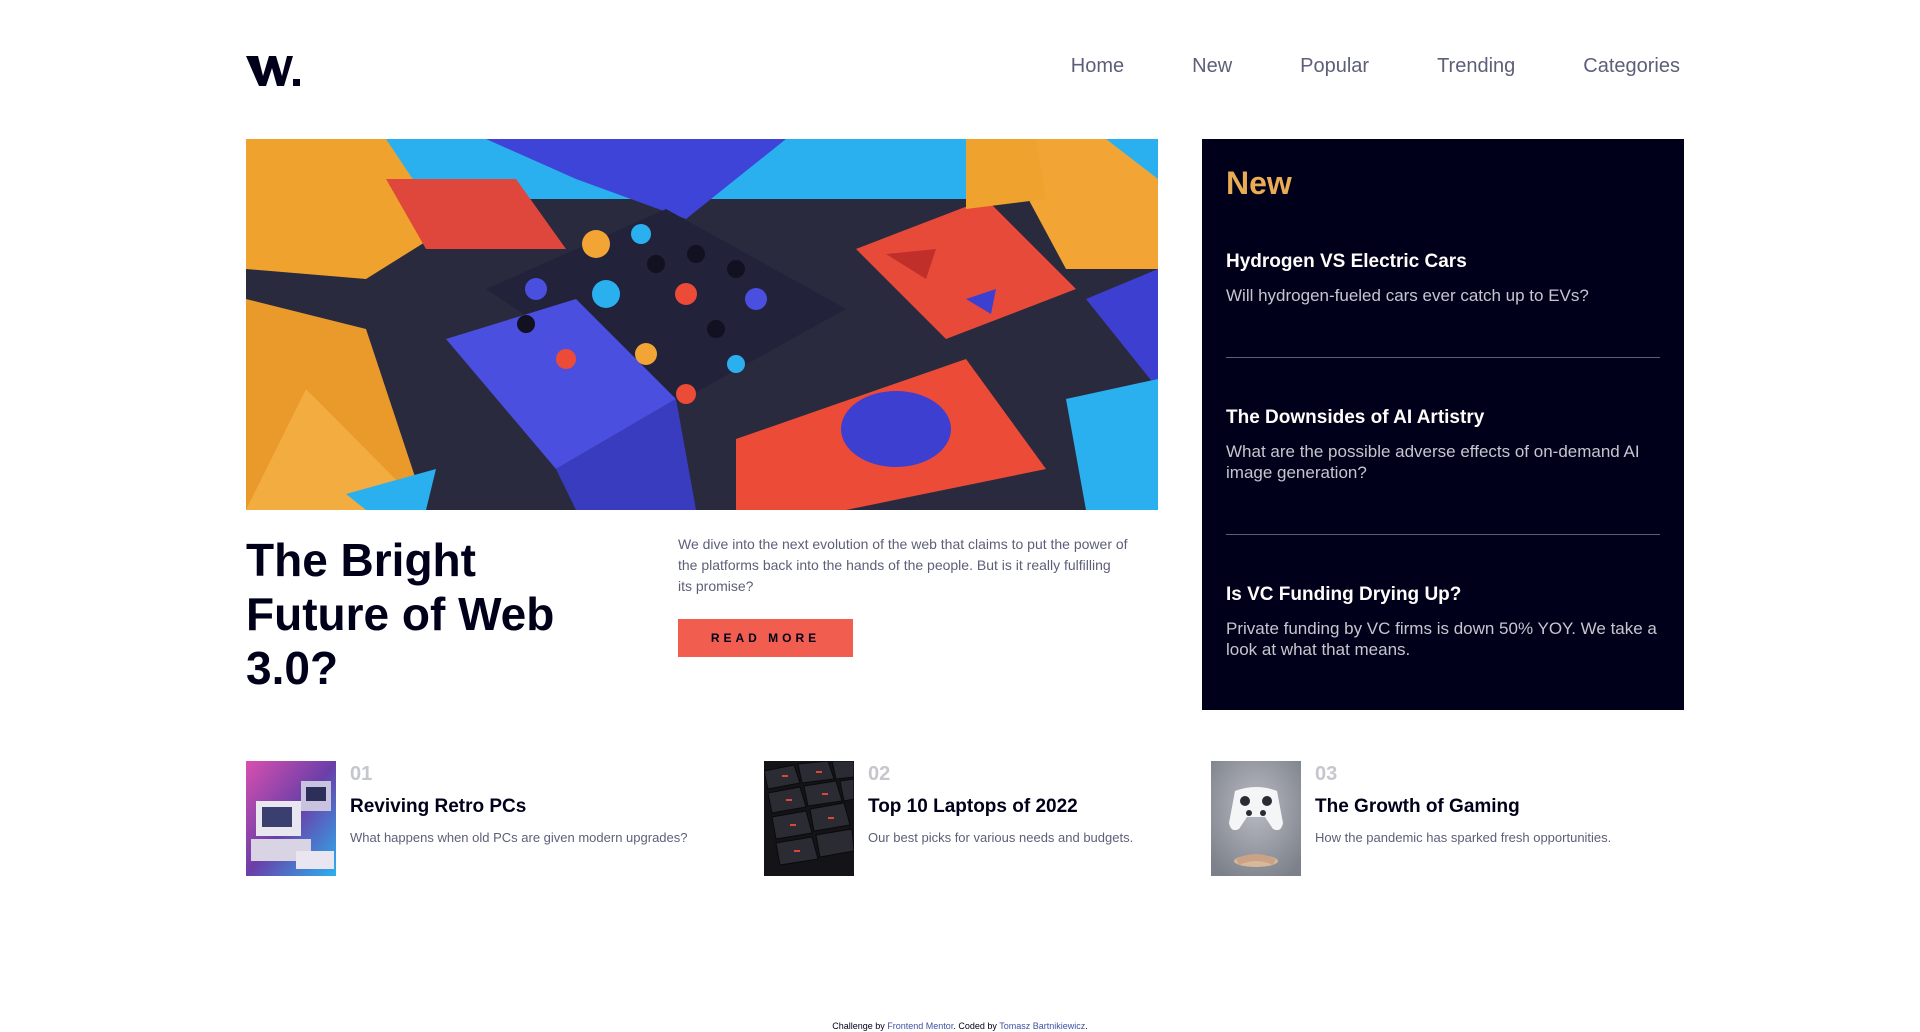 This screenshot has width=1920, height=1032. Describe the element at coordinates (1042, 1026) in the screenshot. I see `author-link: Tomasz Bartnikiewicz` at that location.